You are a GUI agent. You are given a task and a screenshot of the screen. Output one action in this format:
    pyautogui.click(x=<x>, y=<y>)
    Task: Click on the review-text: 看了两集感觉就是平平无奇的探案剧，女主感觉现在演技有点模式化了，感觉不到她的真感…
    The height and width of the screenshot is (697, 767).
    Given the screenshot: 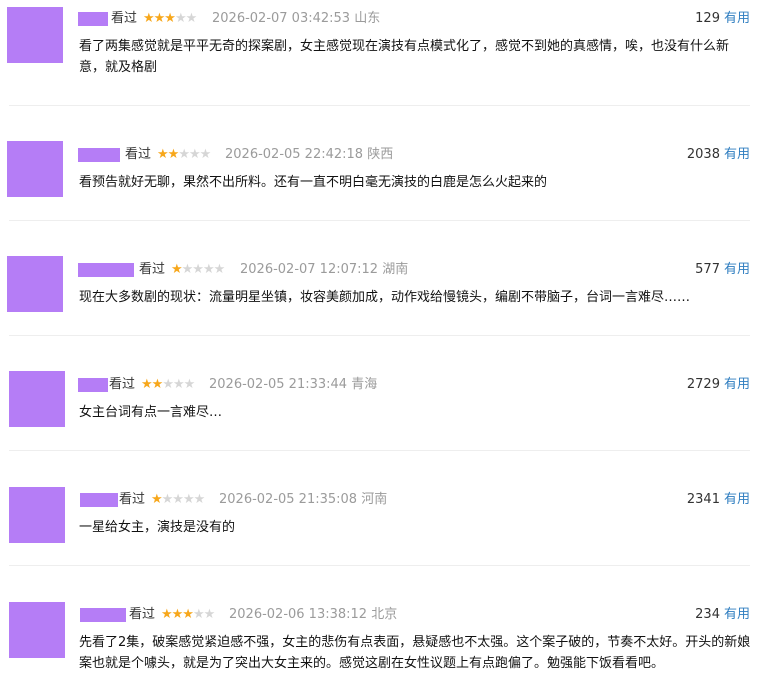 What is the action you would take?
    pyautogui.click(x=404, y=57)
    